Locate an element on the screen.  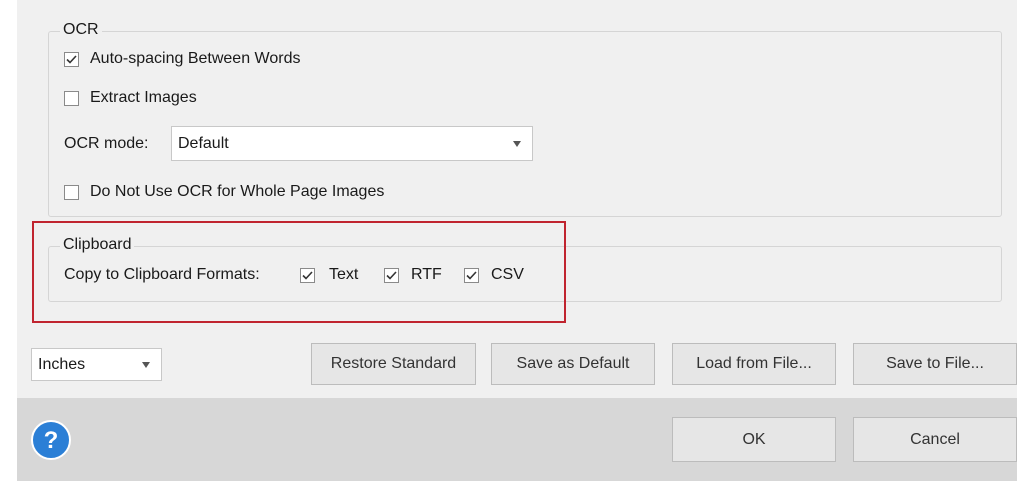
help-button: ? is located at coordinates (51, 440).